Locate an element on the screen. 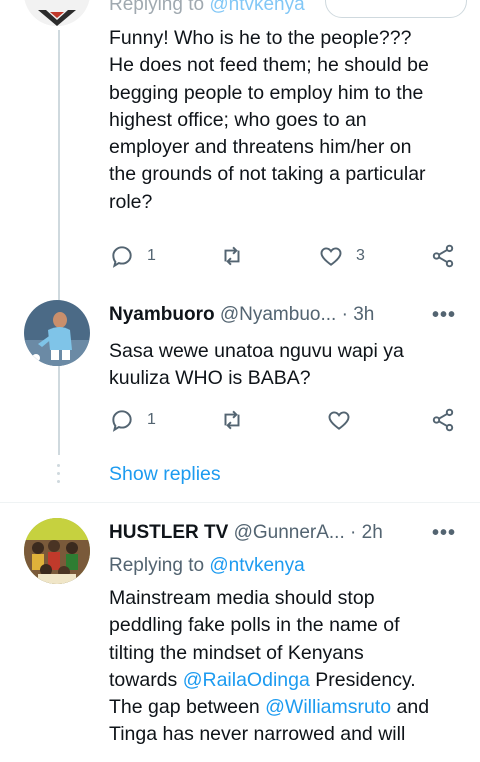  mention-link: @Williamsruto is located at coordinates (328, 707).